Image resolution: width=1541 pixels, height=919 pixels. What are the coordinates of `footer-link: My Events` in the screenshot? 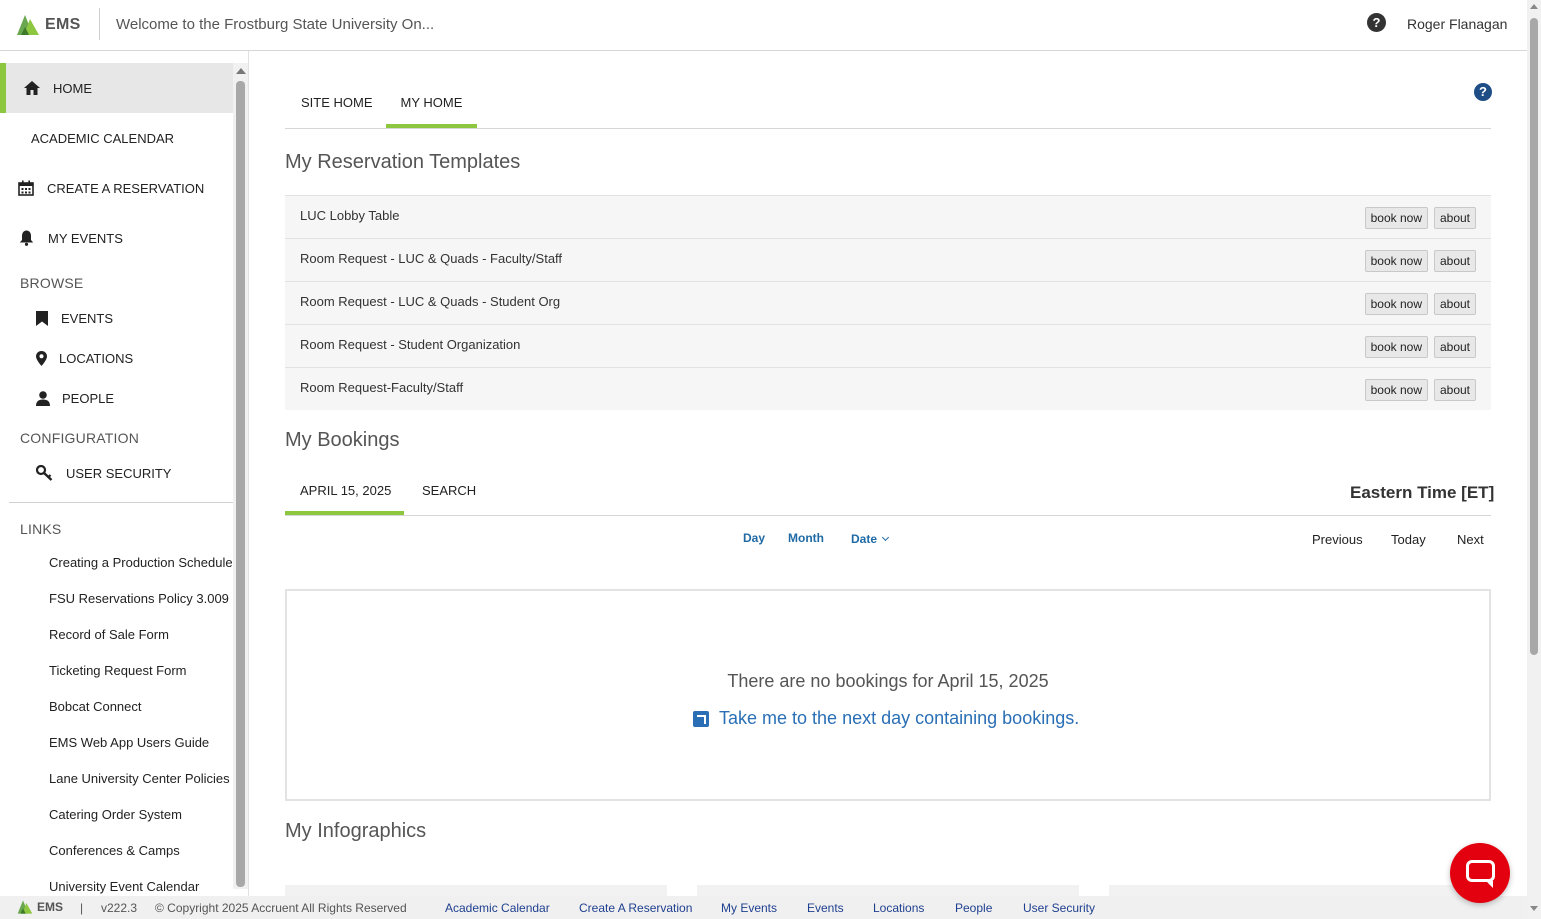 It's located at (749, 908).